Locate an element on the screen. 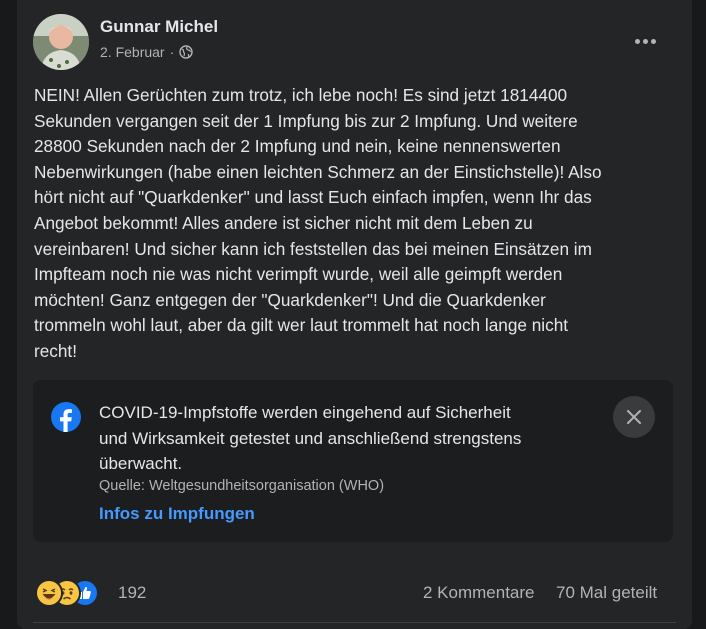 The image size is (706, 629). post-footer: 192 2 Kommentare 70 Mal geteilt is located at coordinates (354, 593).